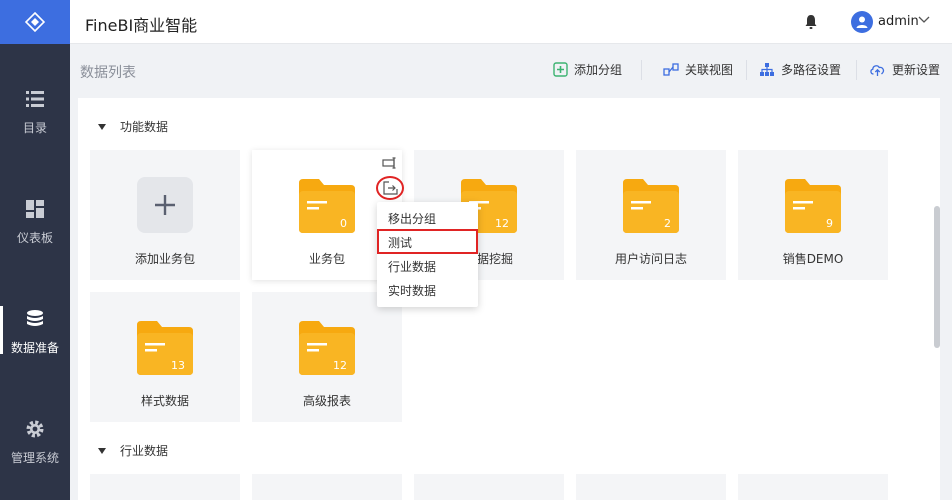 Image resolution: width=952 pixels, height=500 pixels. What do you see at coordinates (650, 259) in the screenshot?
I see `card-label: 用户访问日志` at bounding box center [650, 259].